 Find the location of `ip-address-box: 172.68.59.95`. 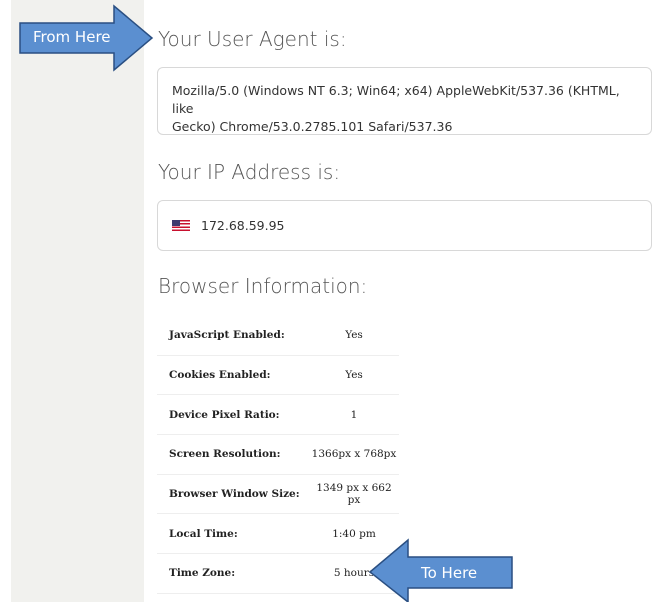

ip-address-box: 172.68.59.95 is located at coordinates (404, 225).